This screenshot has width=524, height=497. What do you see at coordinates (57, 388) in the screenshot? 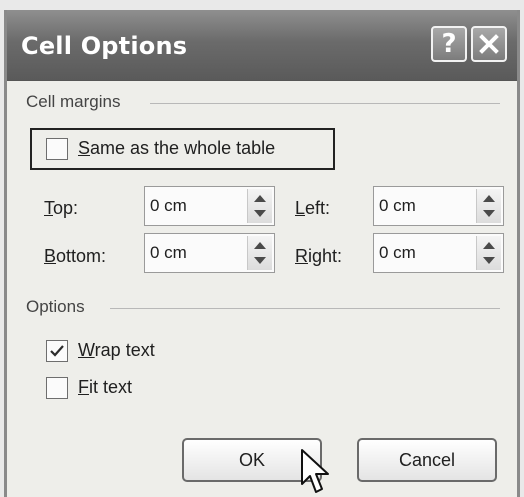
I see `fit-text-checkbox` at bounding box center [57, 388].